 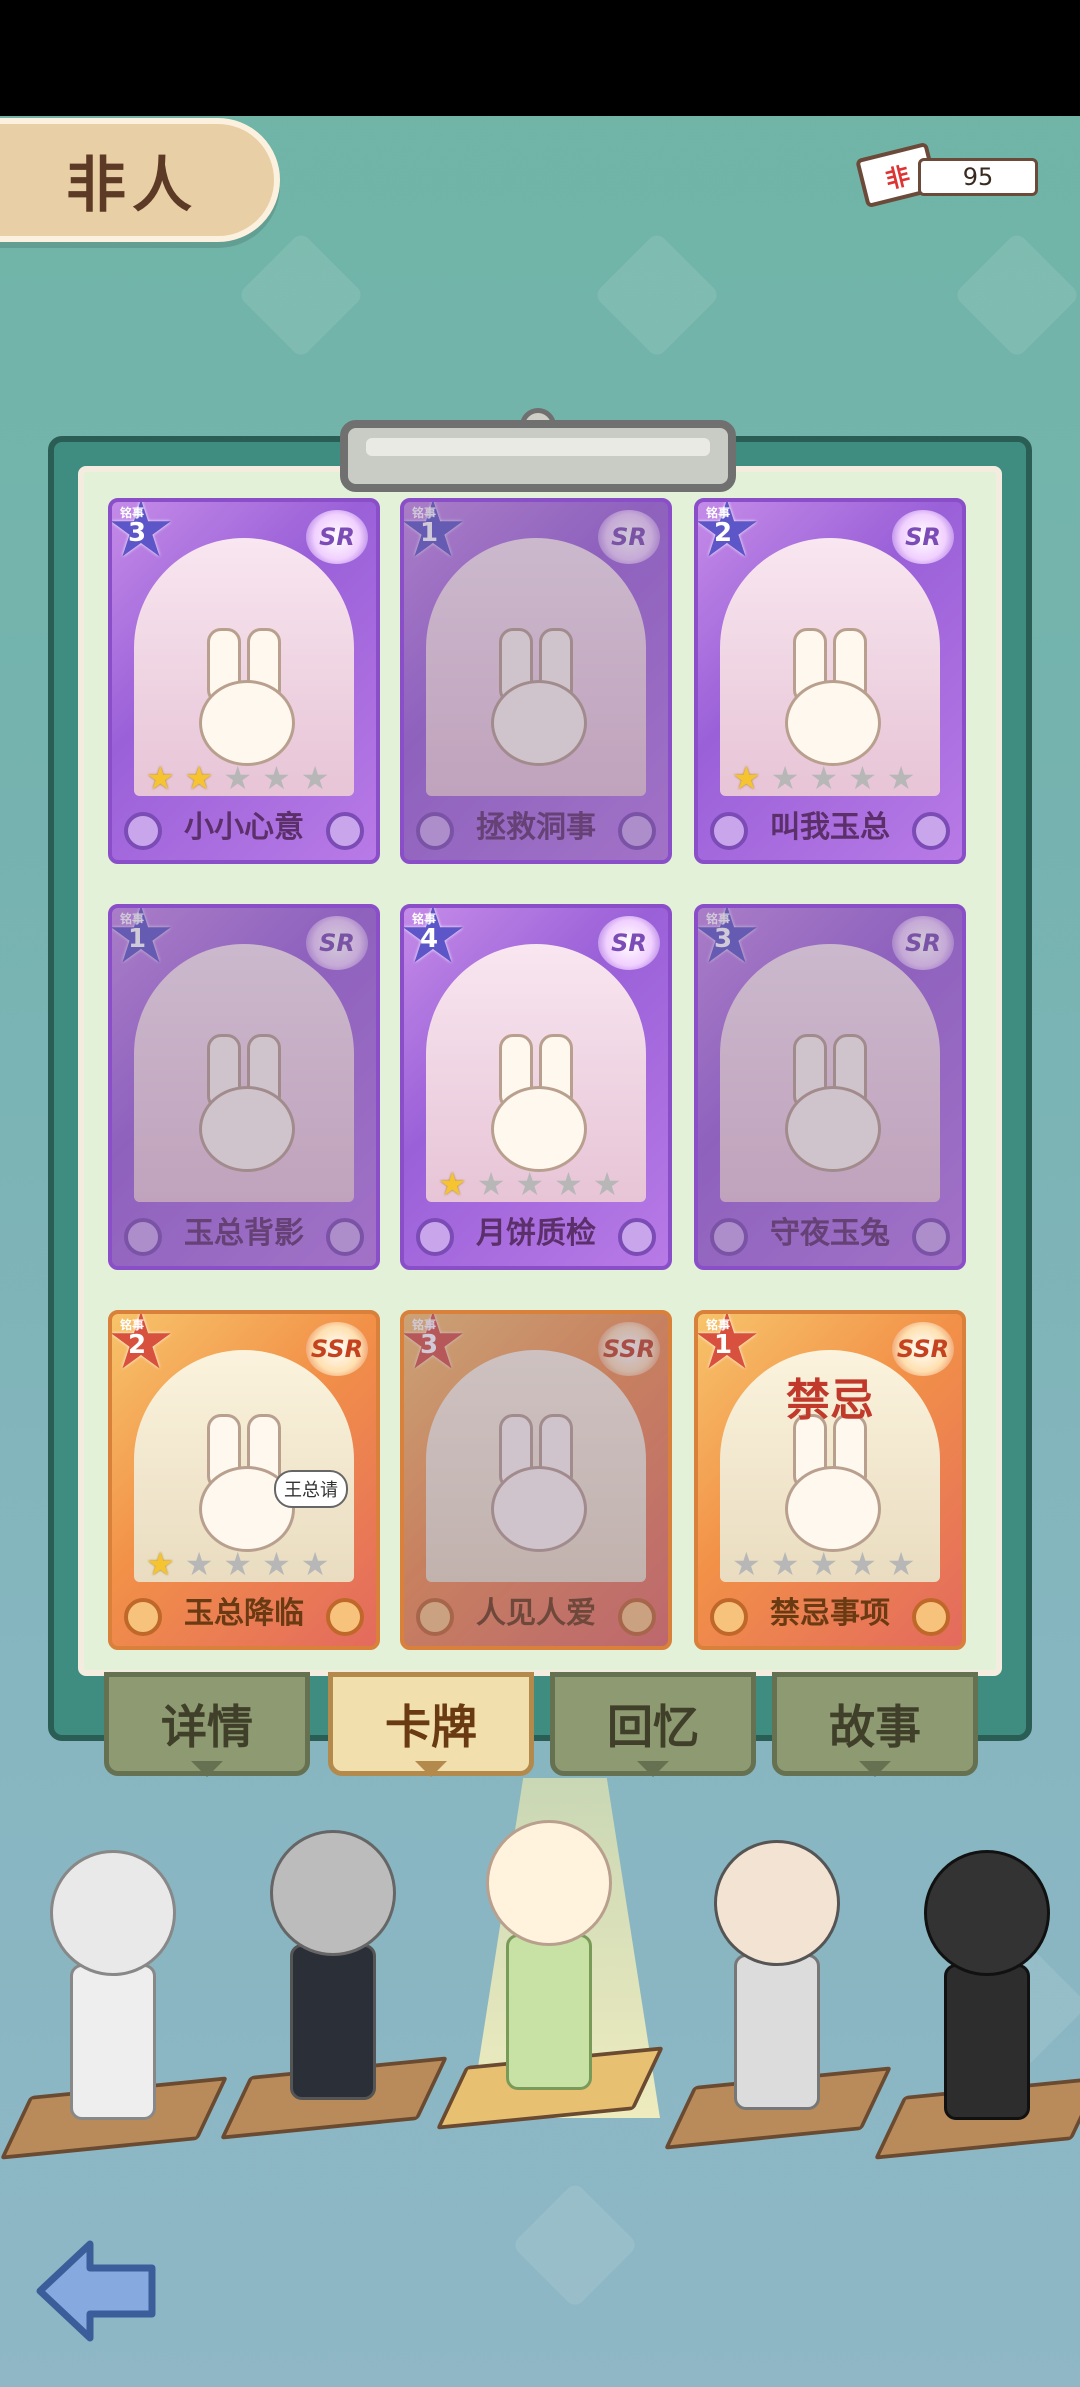 I want to click on status-bar, so click(x=540, y=58).